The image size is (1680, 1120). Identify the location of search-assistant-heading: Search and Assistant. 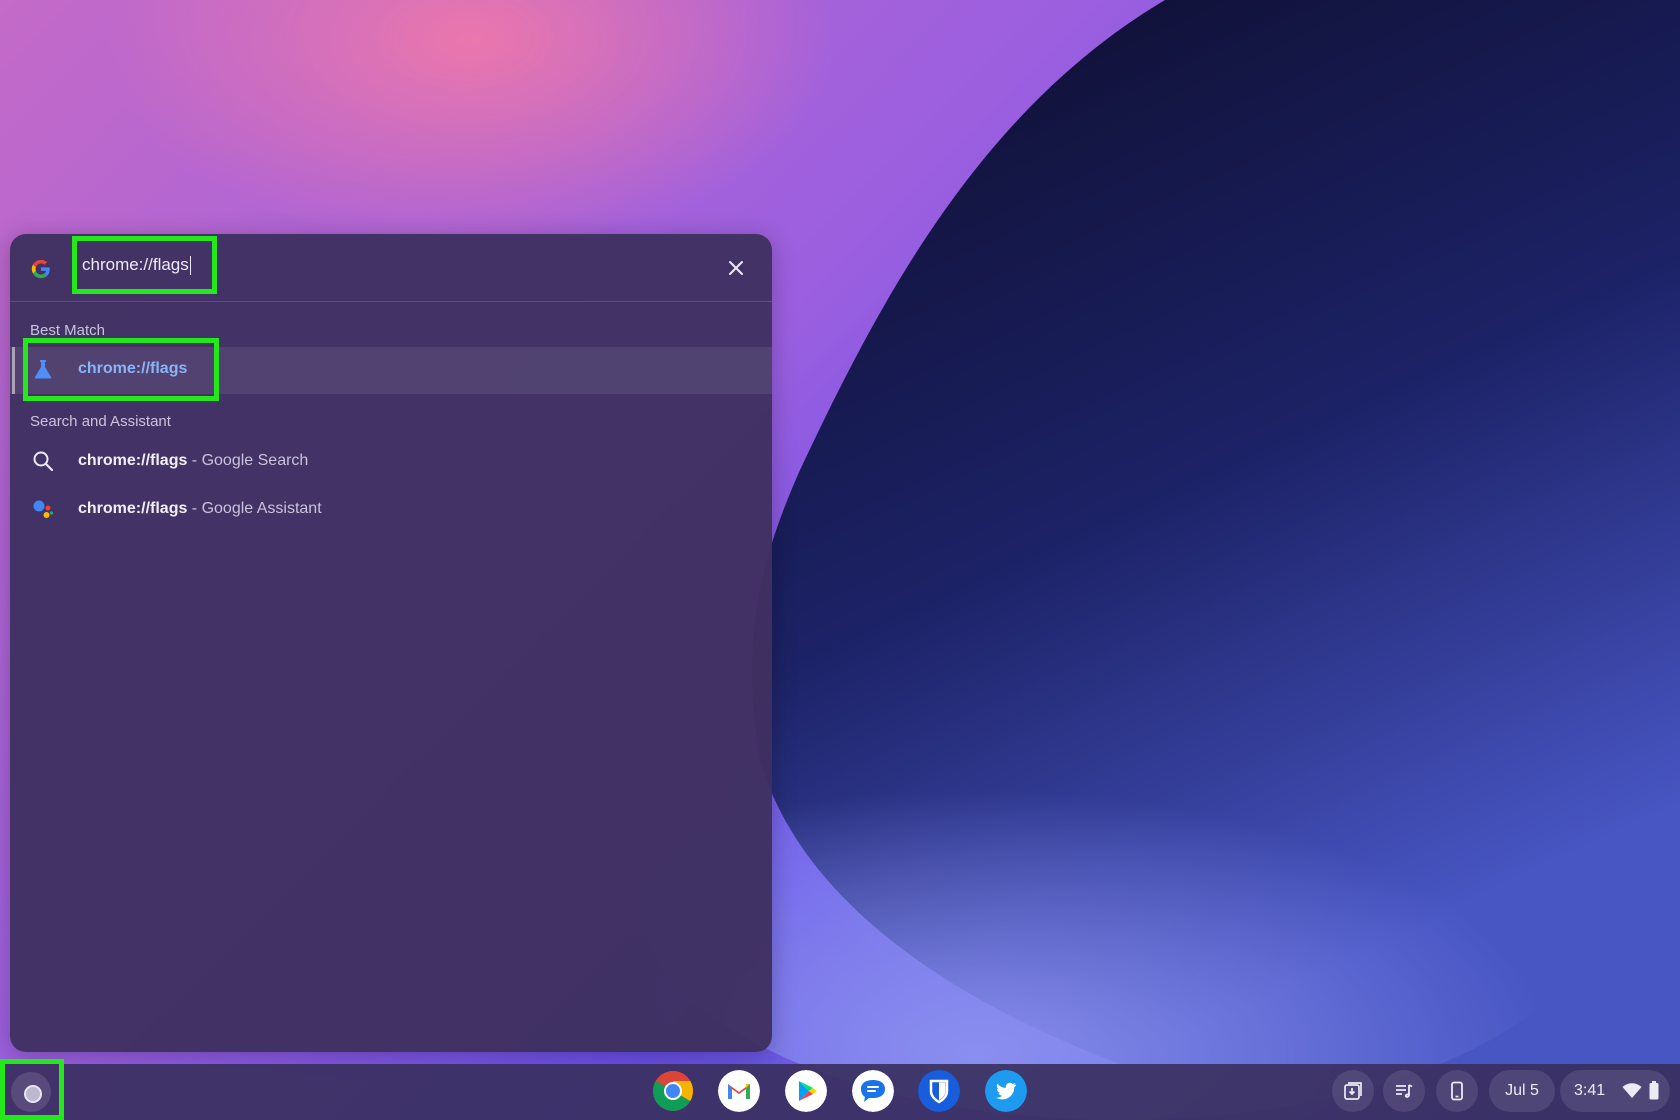
(100, 421).